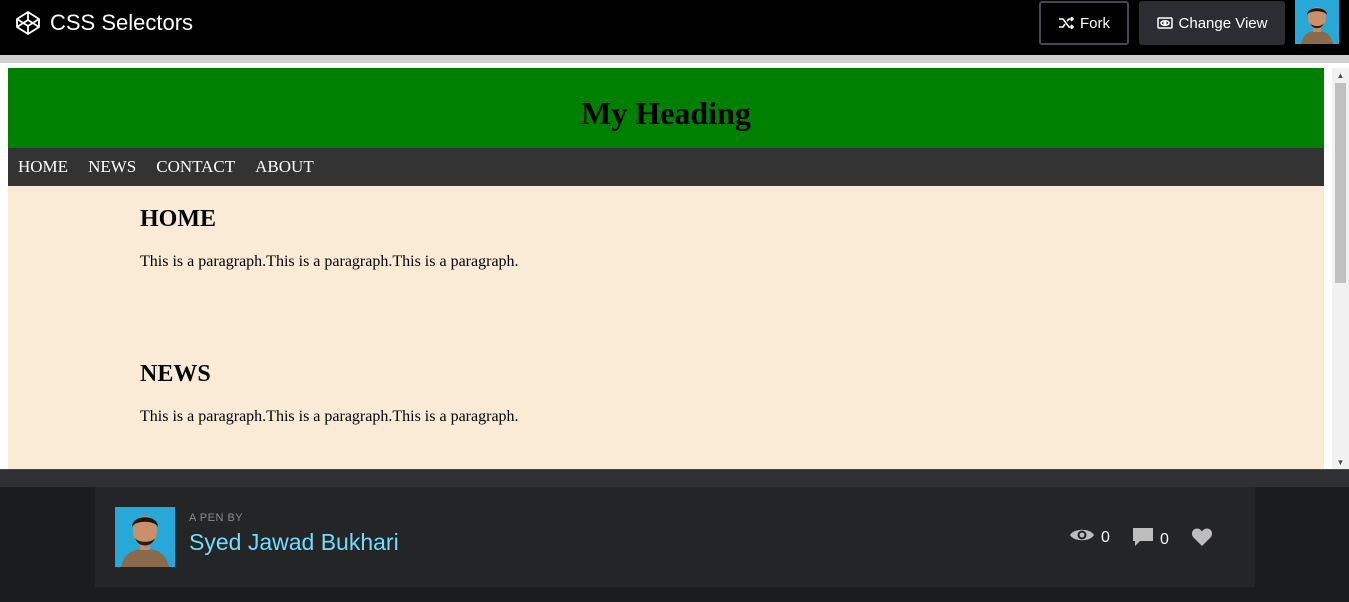 The height and width of the screenshot is (602, 1349). I want to click on nav-link-news: NEWS, so click(112, 167).